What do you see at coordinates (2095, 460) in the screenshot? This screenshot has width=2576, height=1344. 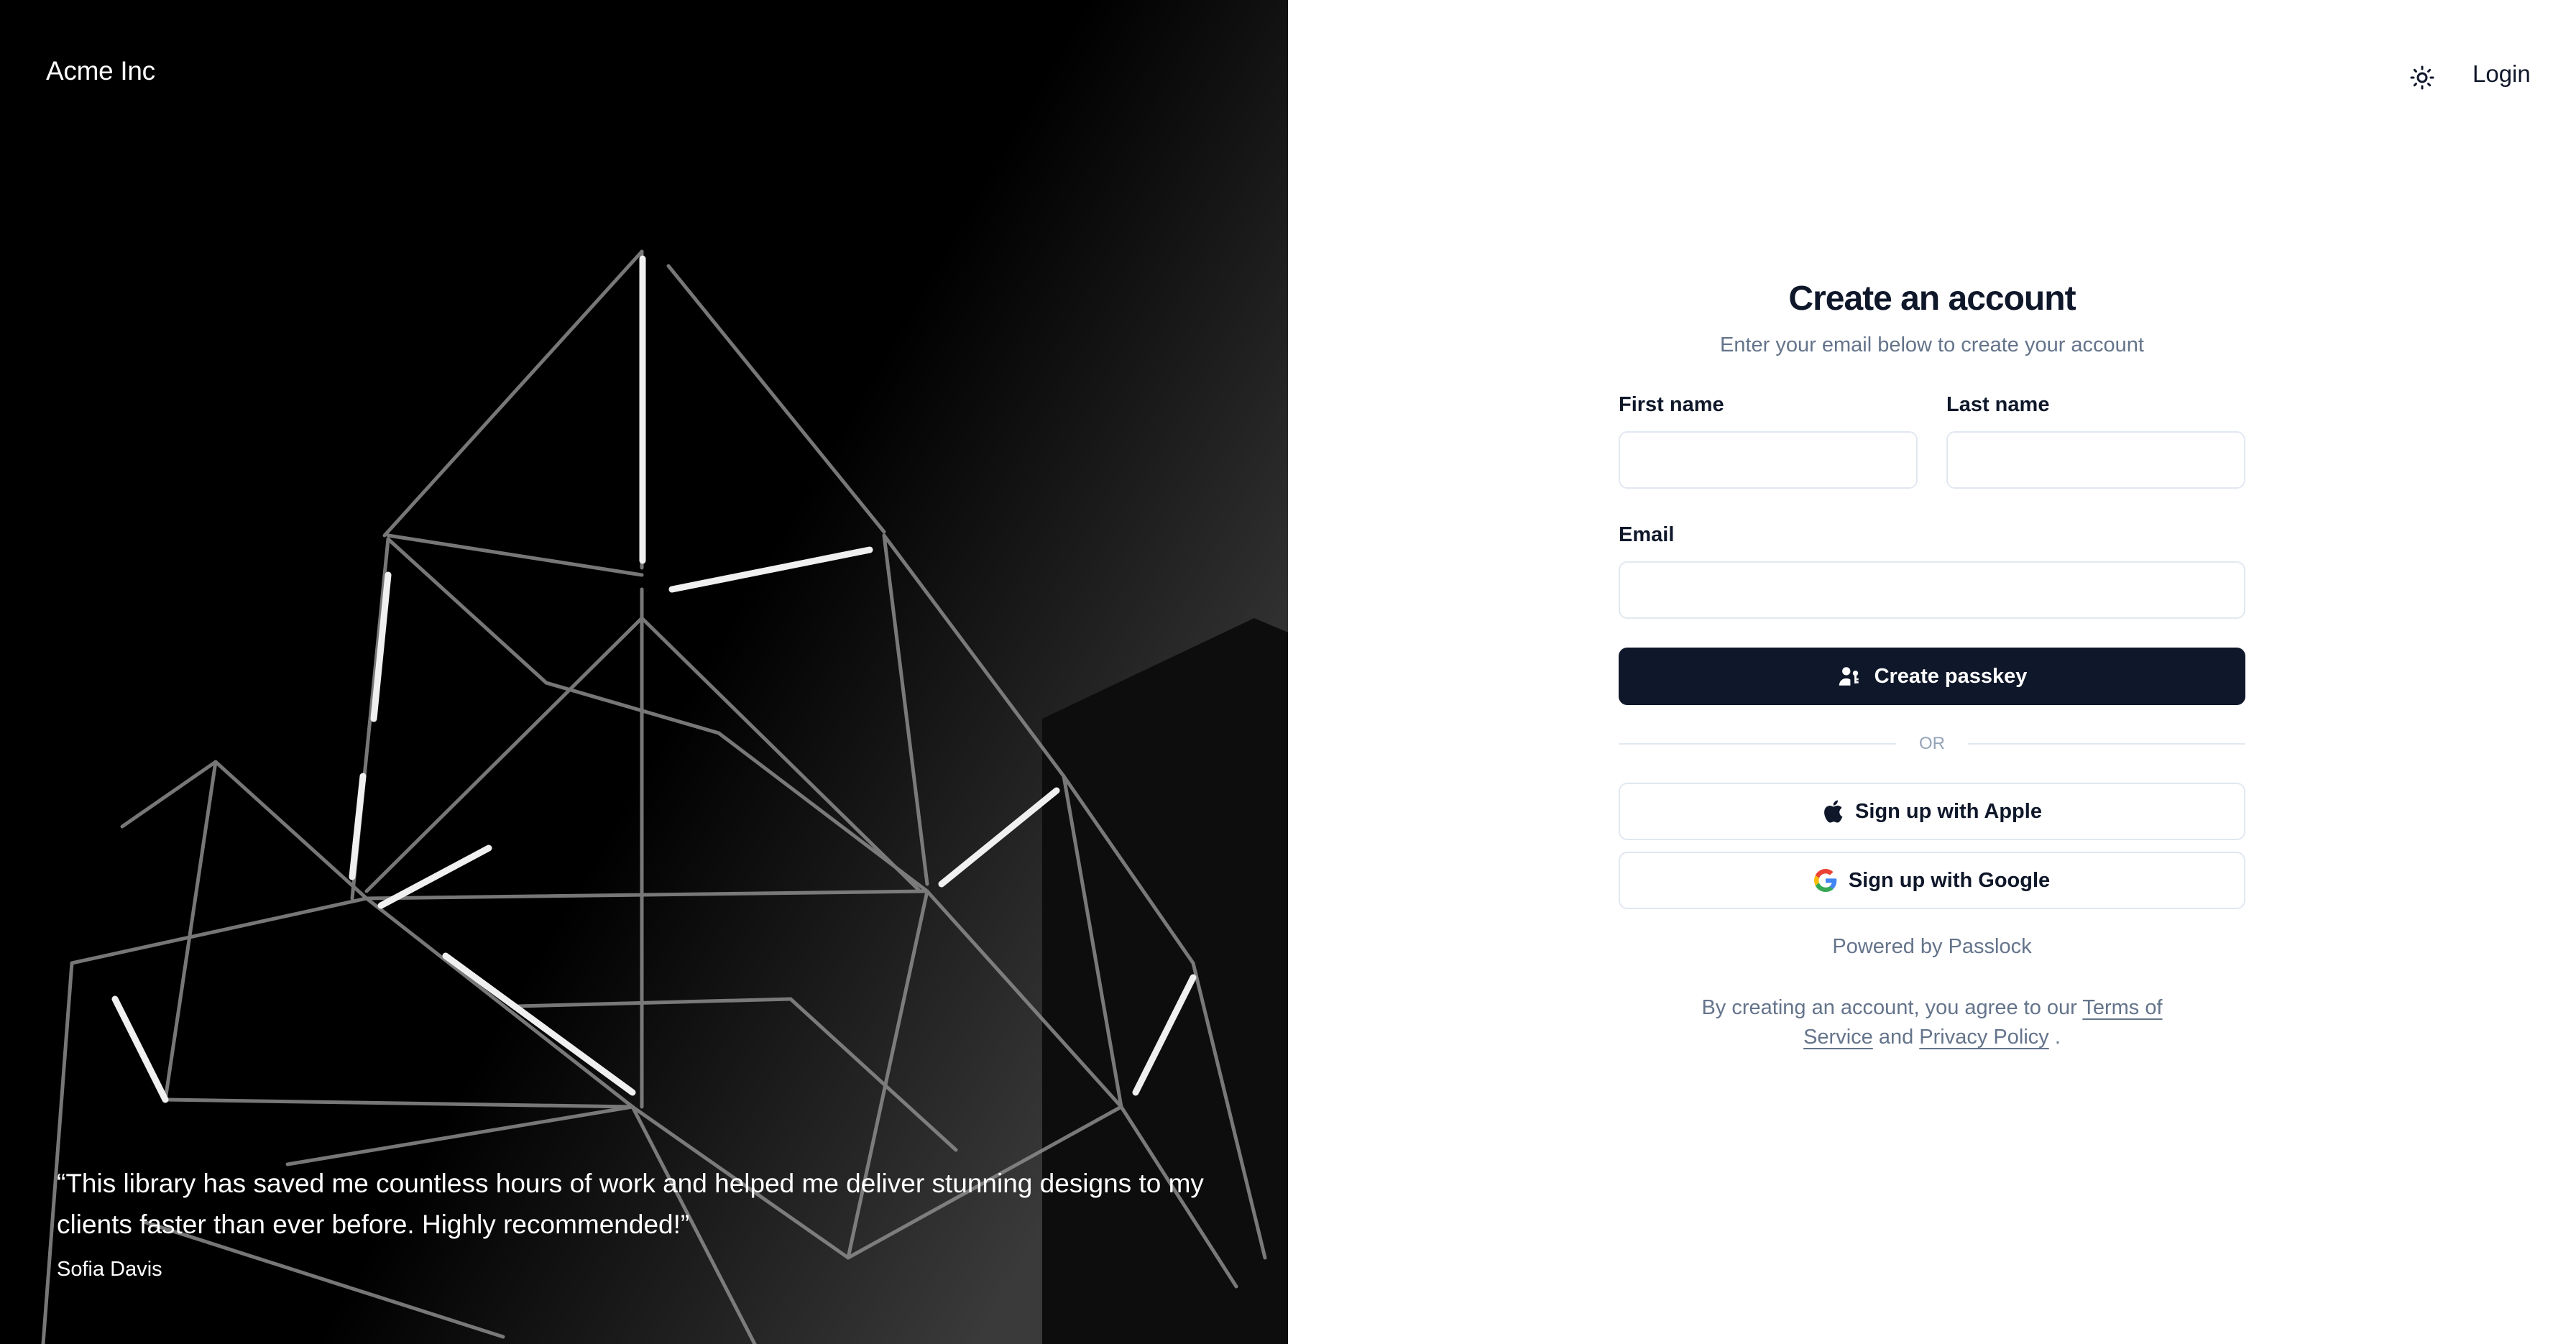 I see `last-name-input` at bounding box center [2095, 460].